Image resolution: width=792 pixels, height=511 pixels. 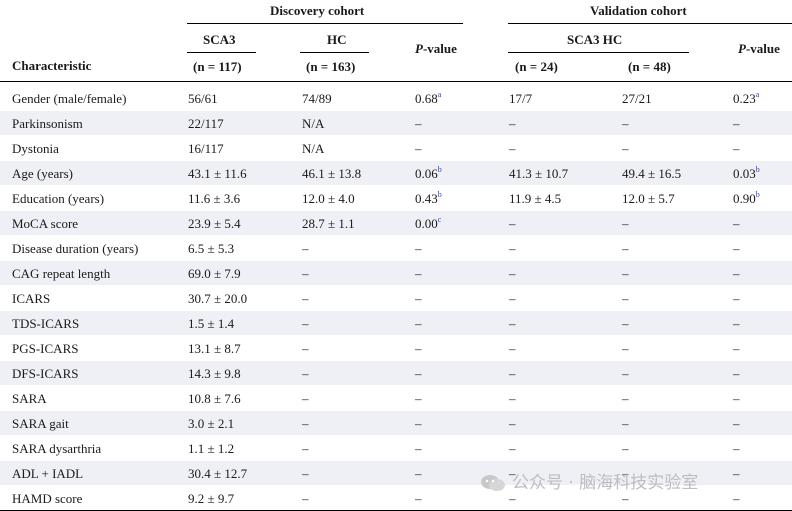 I want to click on col-val-pvalue: P-value, so click(x=759, y=48).